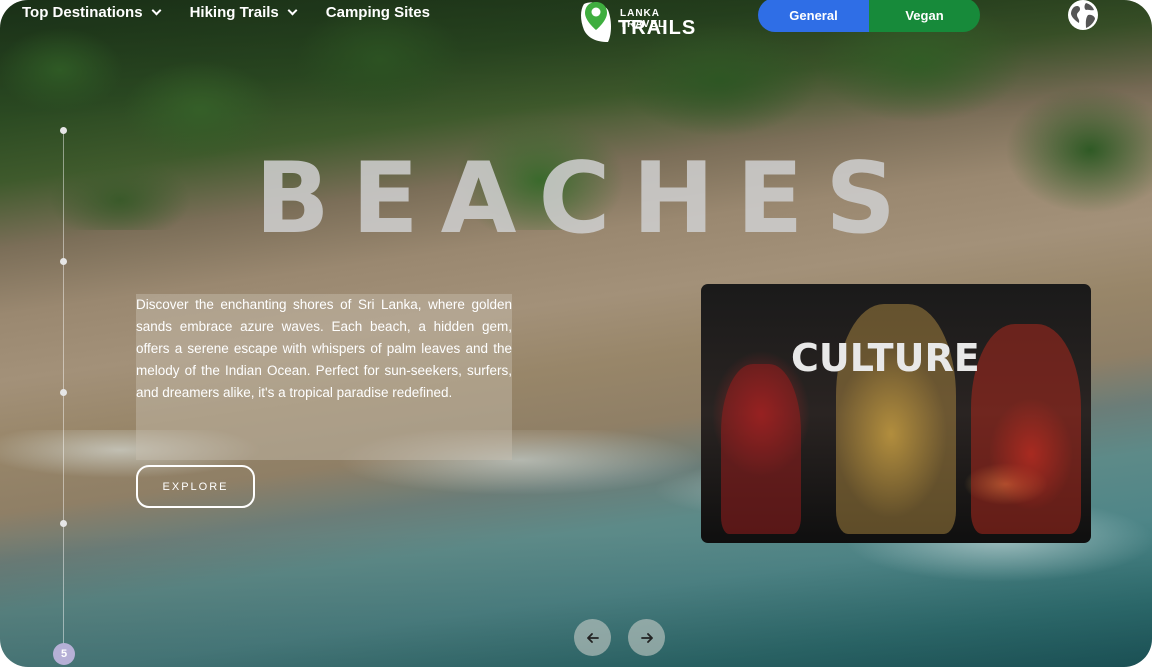  I want to click on nav-item-label: Camping Sites, so click(377, 12).